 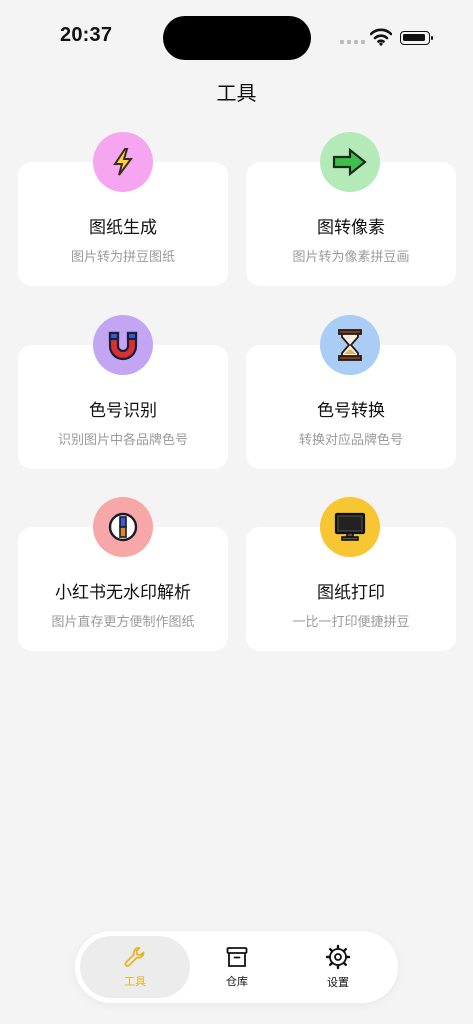 I want to click on archive-icon, so click(x=237, y=957).